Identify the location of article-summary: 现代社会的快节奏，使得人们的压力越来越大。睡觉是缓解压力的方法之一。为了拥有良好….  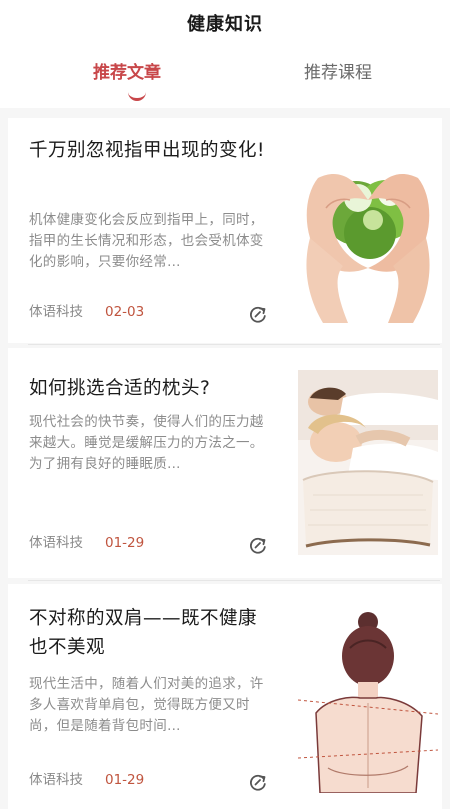
(146, 443).